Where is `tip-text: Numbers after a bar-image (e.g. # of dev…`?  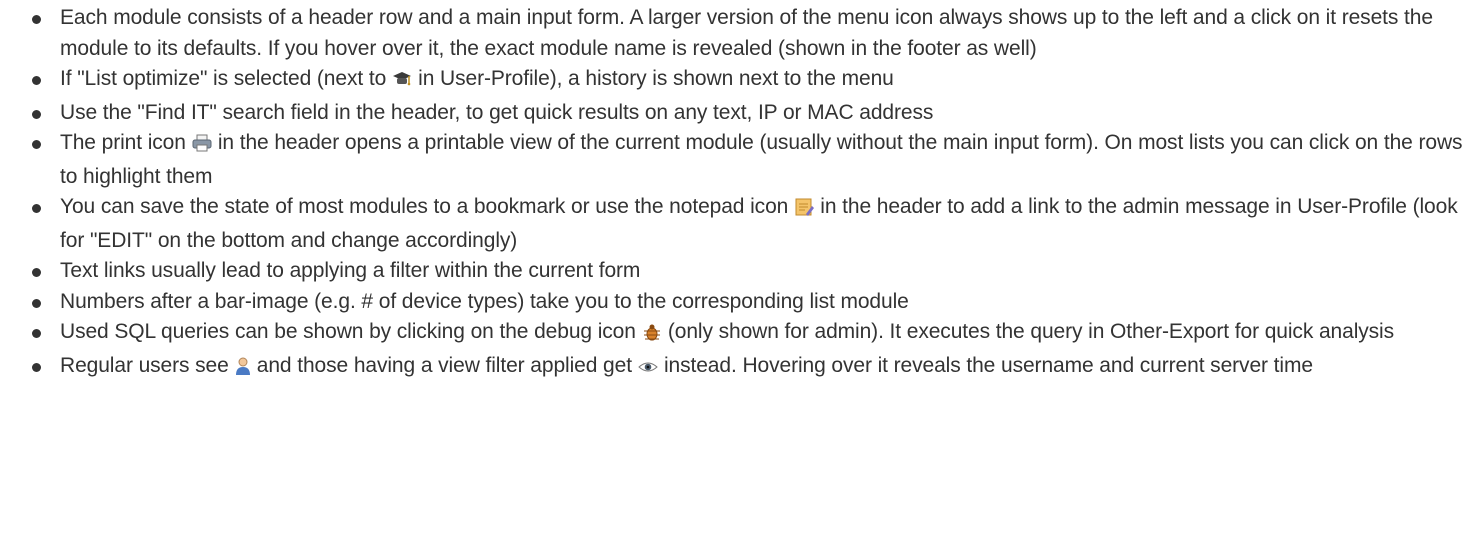
tip-text: Numbers after a bar-image (e.g. # of dev… is located at coordinates (484, 301).